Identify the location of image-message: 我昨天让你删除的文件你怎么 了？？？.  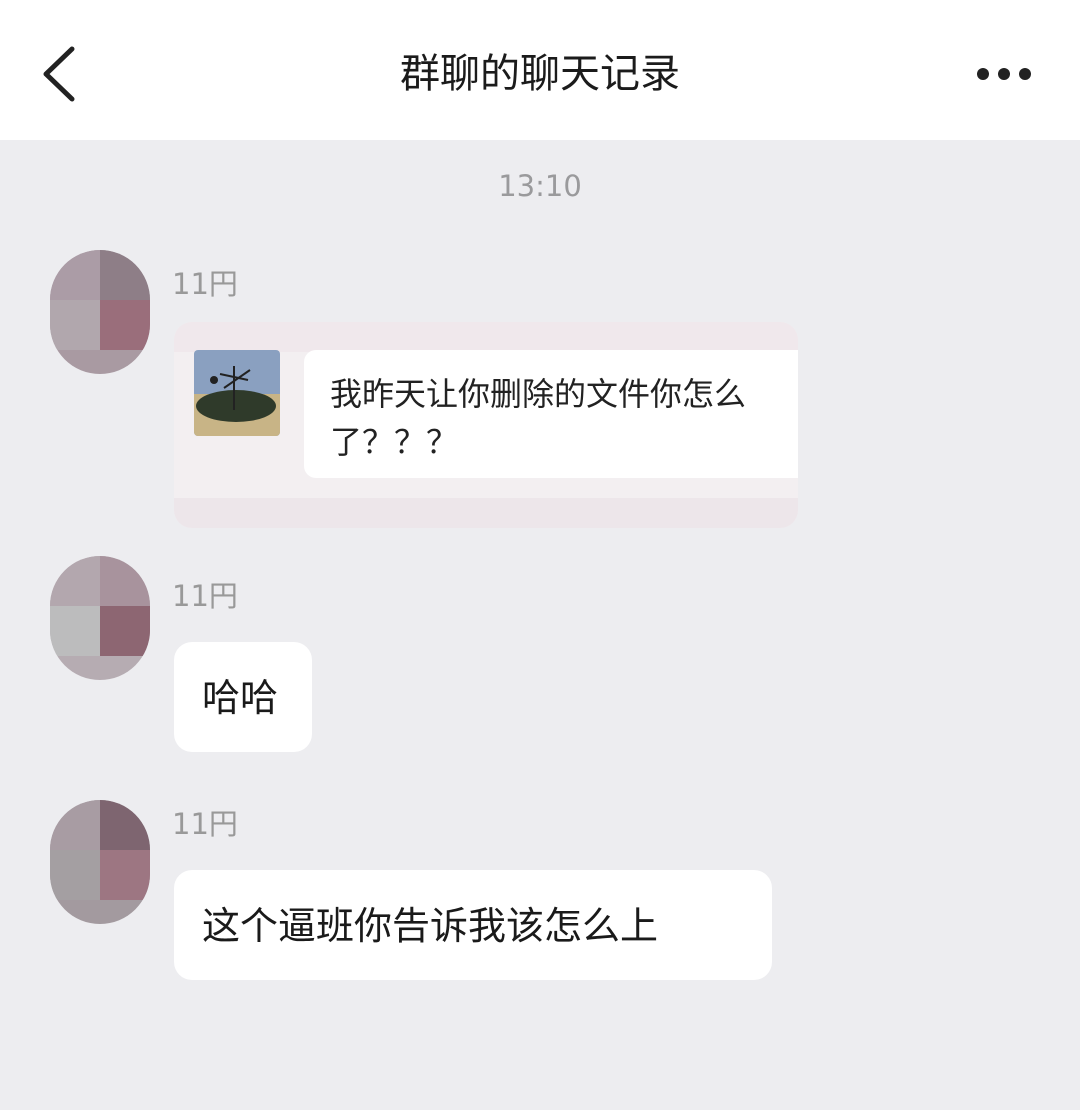
(486, 425).